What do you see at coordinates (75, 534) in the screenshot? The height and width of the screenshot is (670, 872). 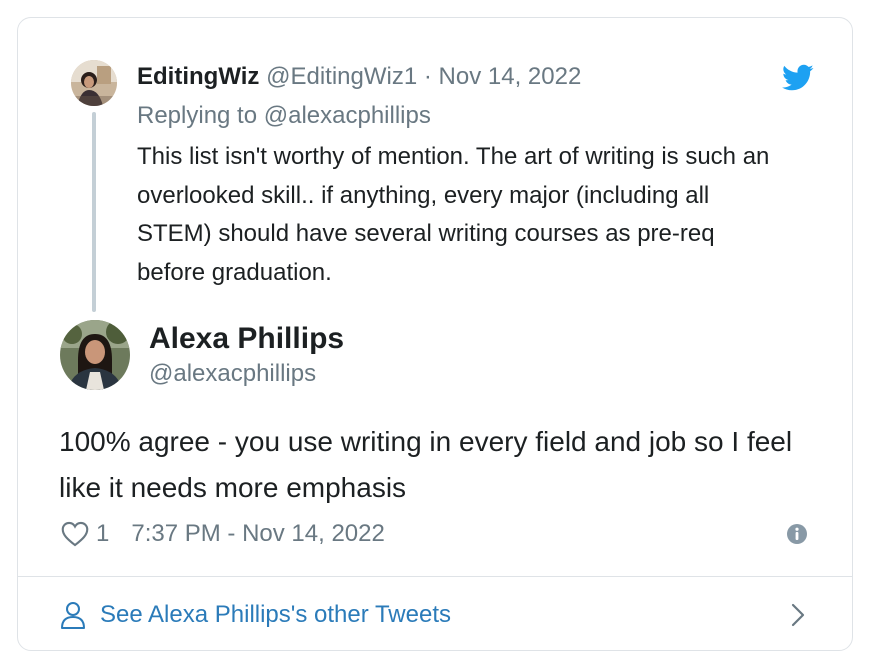 I see `heart-icon` at bounding box center [75, 534].